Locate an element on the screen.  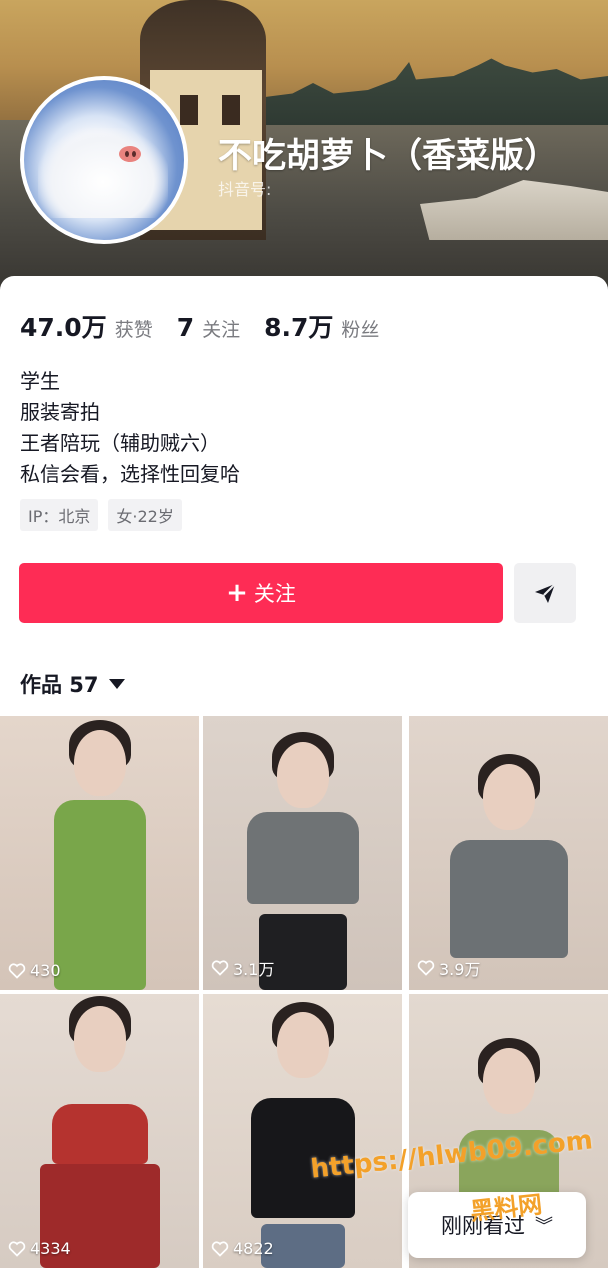
profile-stats: 47.0万 获赞 7 关注 8.7万 粉丝 is located at coordinates (211, 326).